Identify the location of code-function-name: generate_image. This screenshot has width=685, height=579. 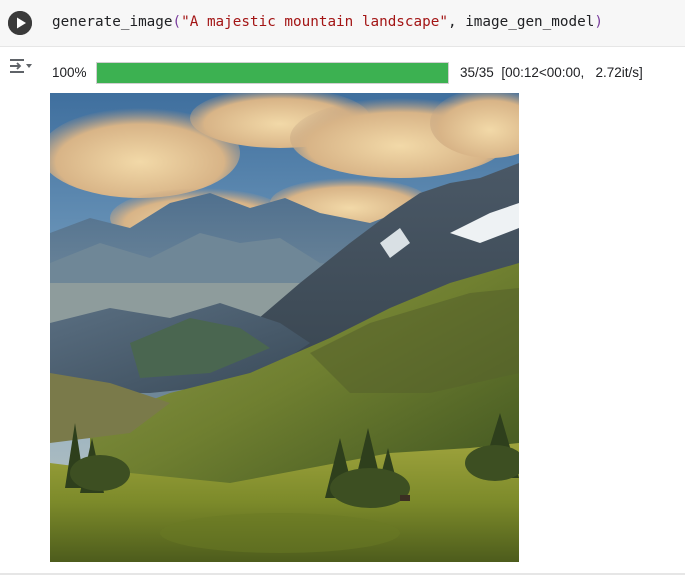
(112, 22).